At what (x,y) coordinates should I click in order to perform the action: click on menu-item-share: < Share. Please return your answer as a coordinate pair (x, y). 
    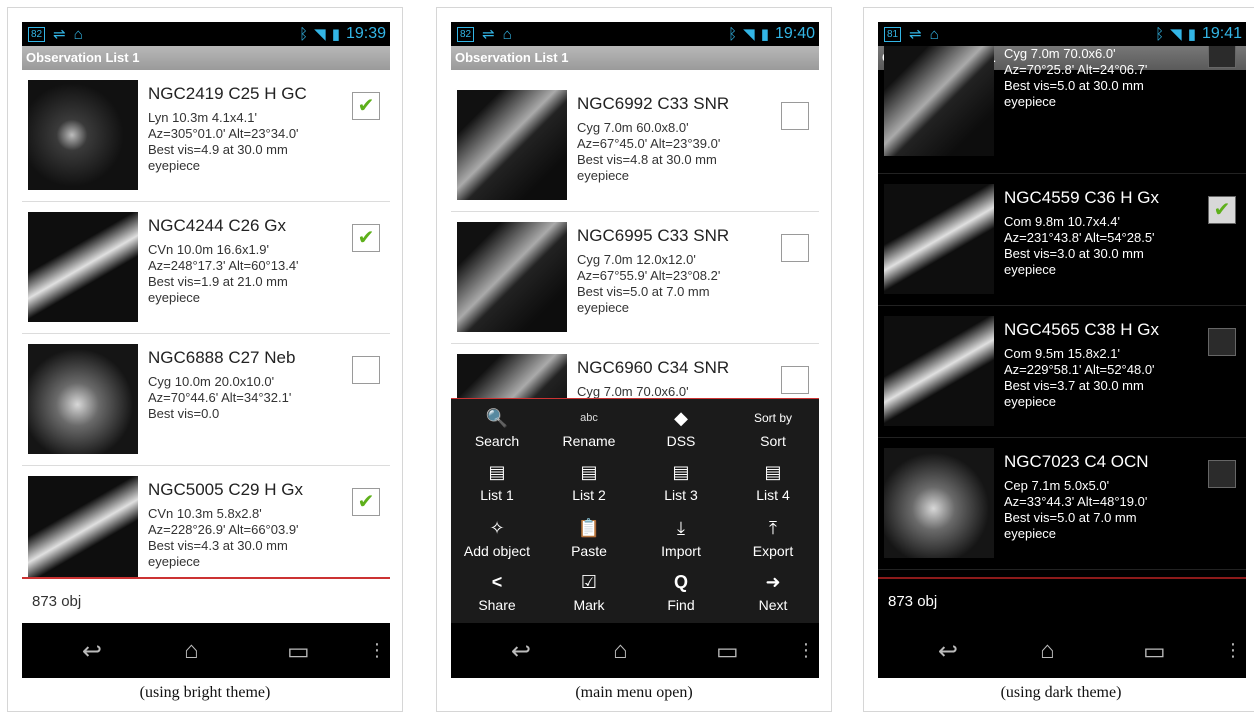
    Looking at the image, I should click on (497, 592).